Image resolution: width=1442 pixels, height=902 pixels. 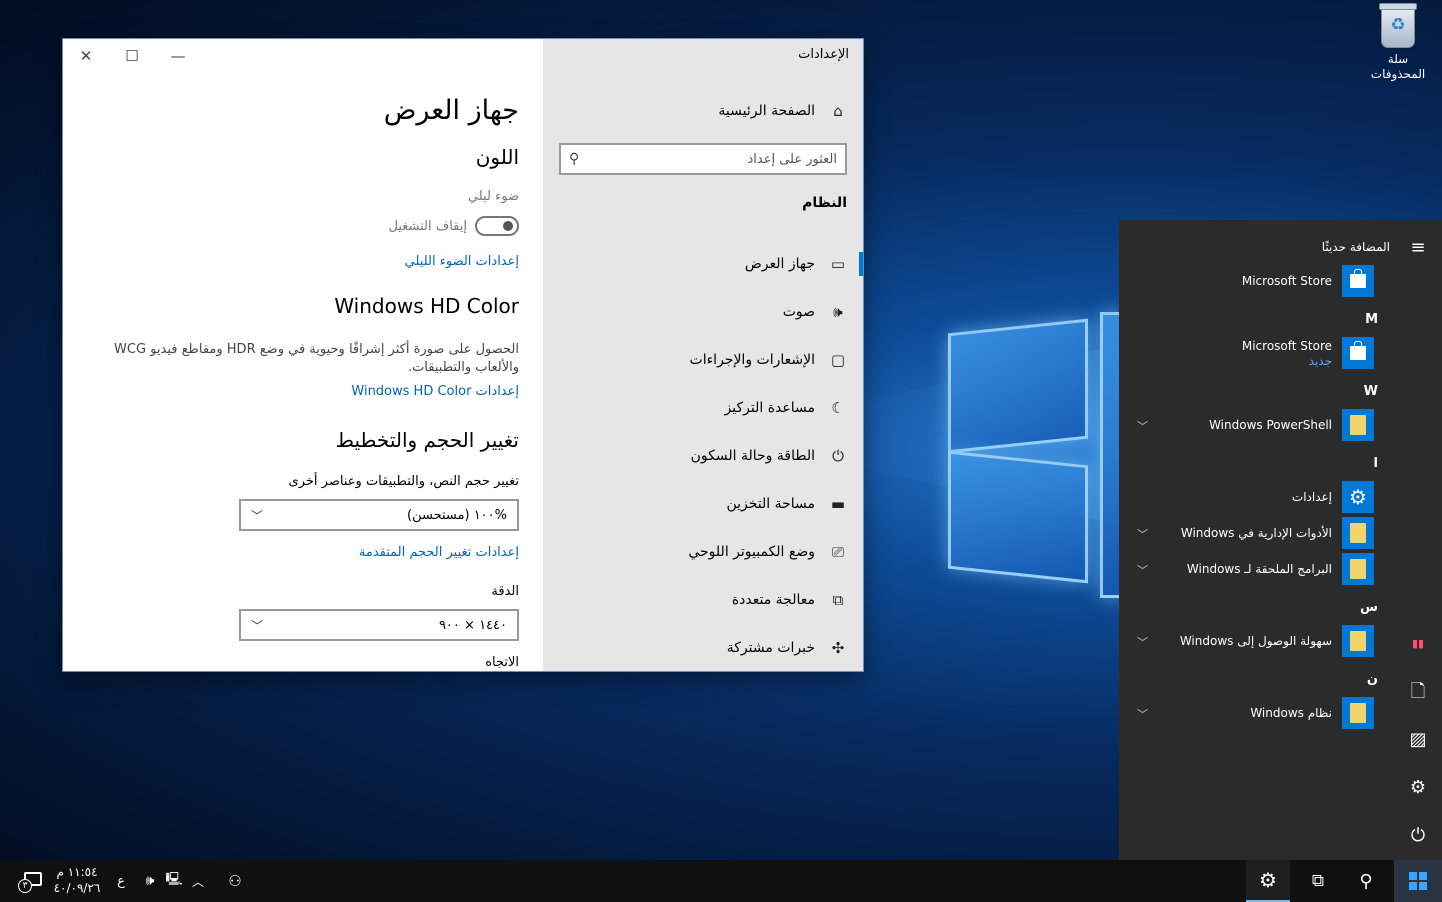 I want to click on notification-count: ٣, so click(x=25, y=886).